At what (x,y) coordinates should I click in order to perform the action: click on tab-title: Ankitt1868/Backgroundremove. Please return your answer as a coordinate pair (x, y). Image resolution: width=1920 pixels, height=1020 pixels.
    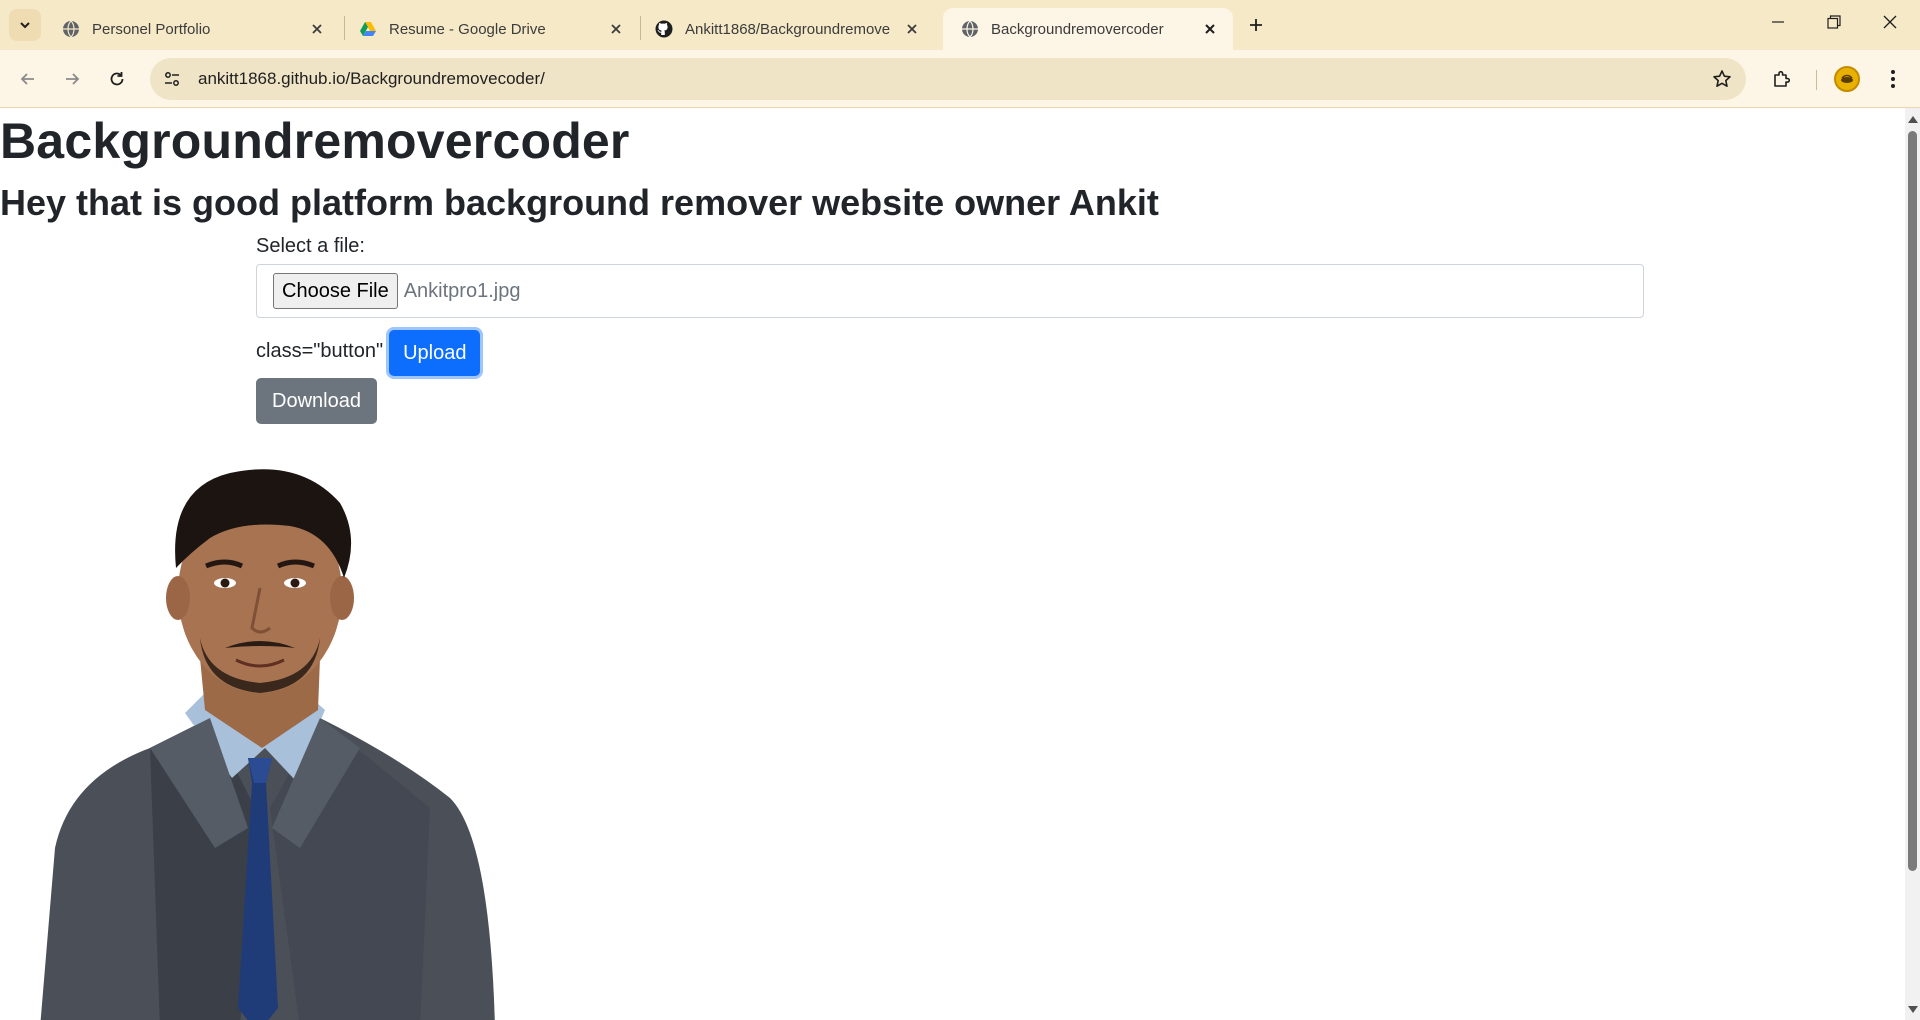
    Looking at the image, I should click on (788, 29).